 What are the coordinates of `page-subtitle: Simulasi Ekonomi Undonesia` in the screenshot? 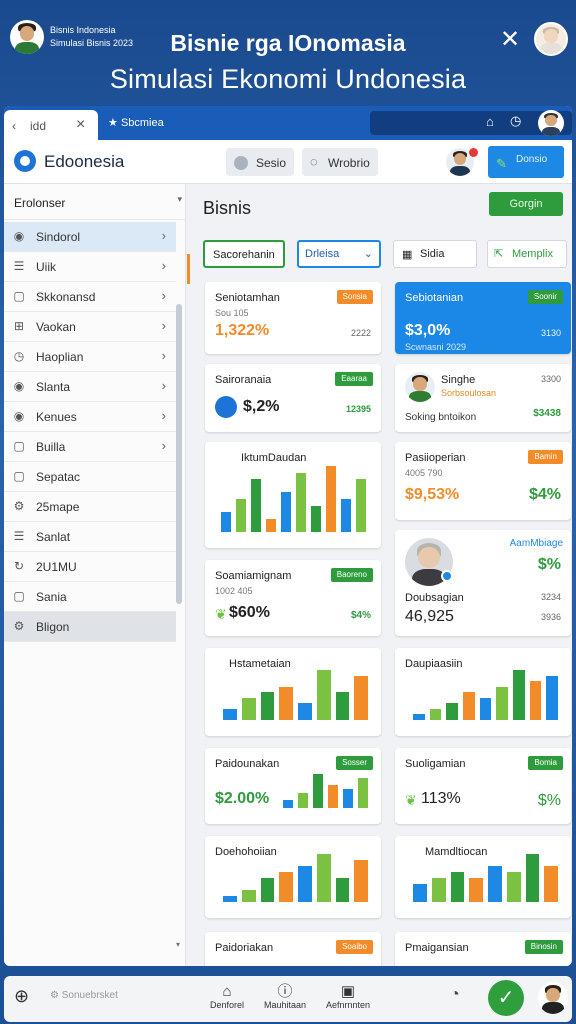 It's located at (288, 79).